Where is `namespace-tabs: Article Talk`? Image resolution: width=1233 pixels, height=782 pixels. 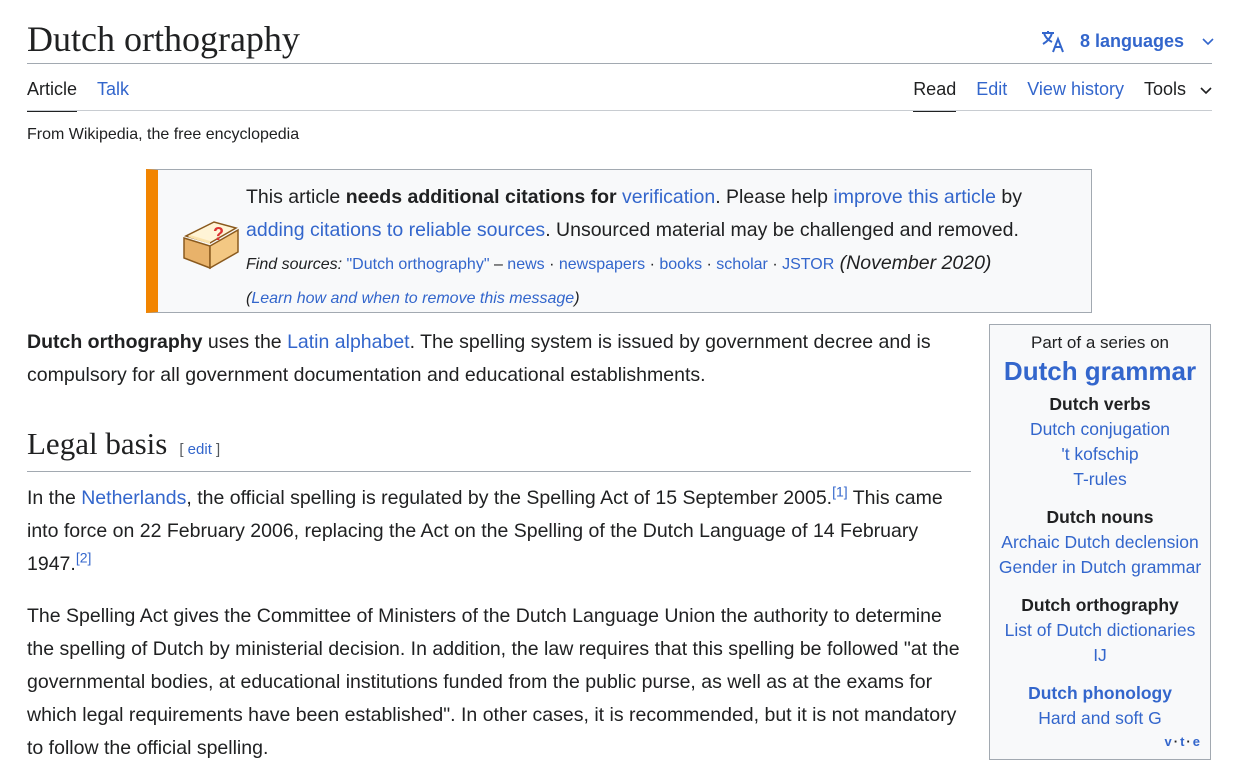 namespace-tabs: Article Talk is located at coordinates (78, 95).